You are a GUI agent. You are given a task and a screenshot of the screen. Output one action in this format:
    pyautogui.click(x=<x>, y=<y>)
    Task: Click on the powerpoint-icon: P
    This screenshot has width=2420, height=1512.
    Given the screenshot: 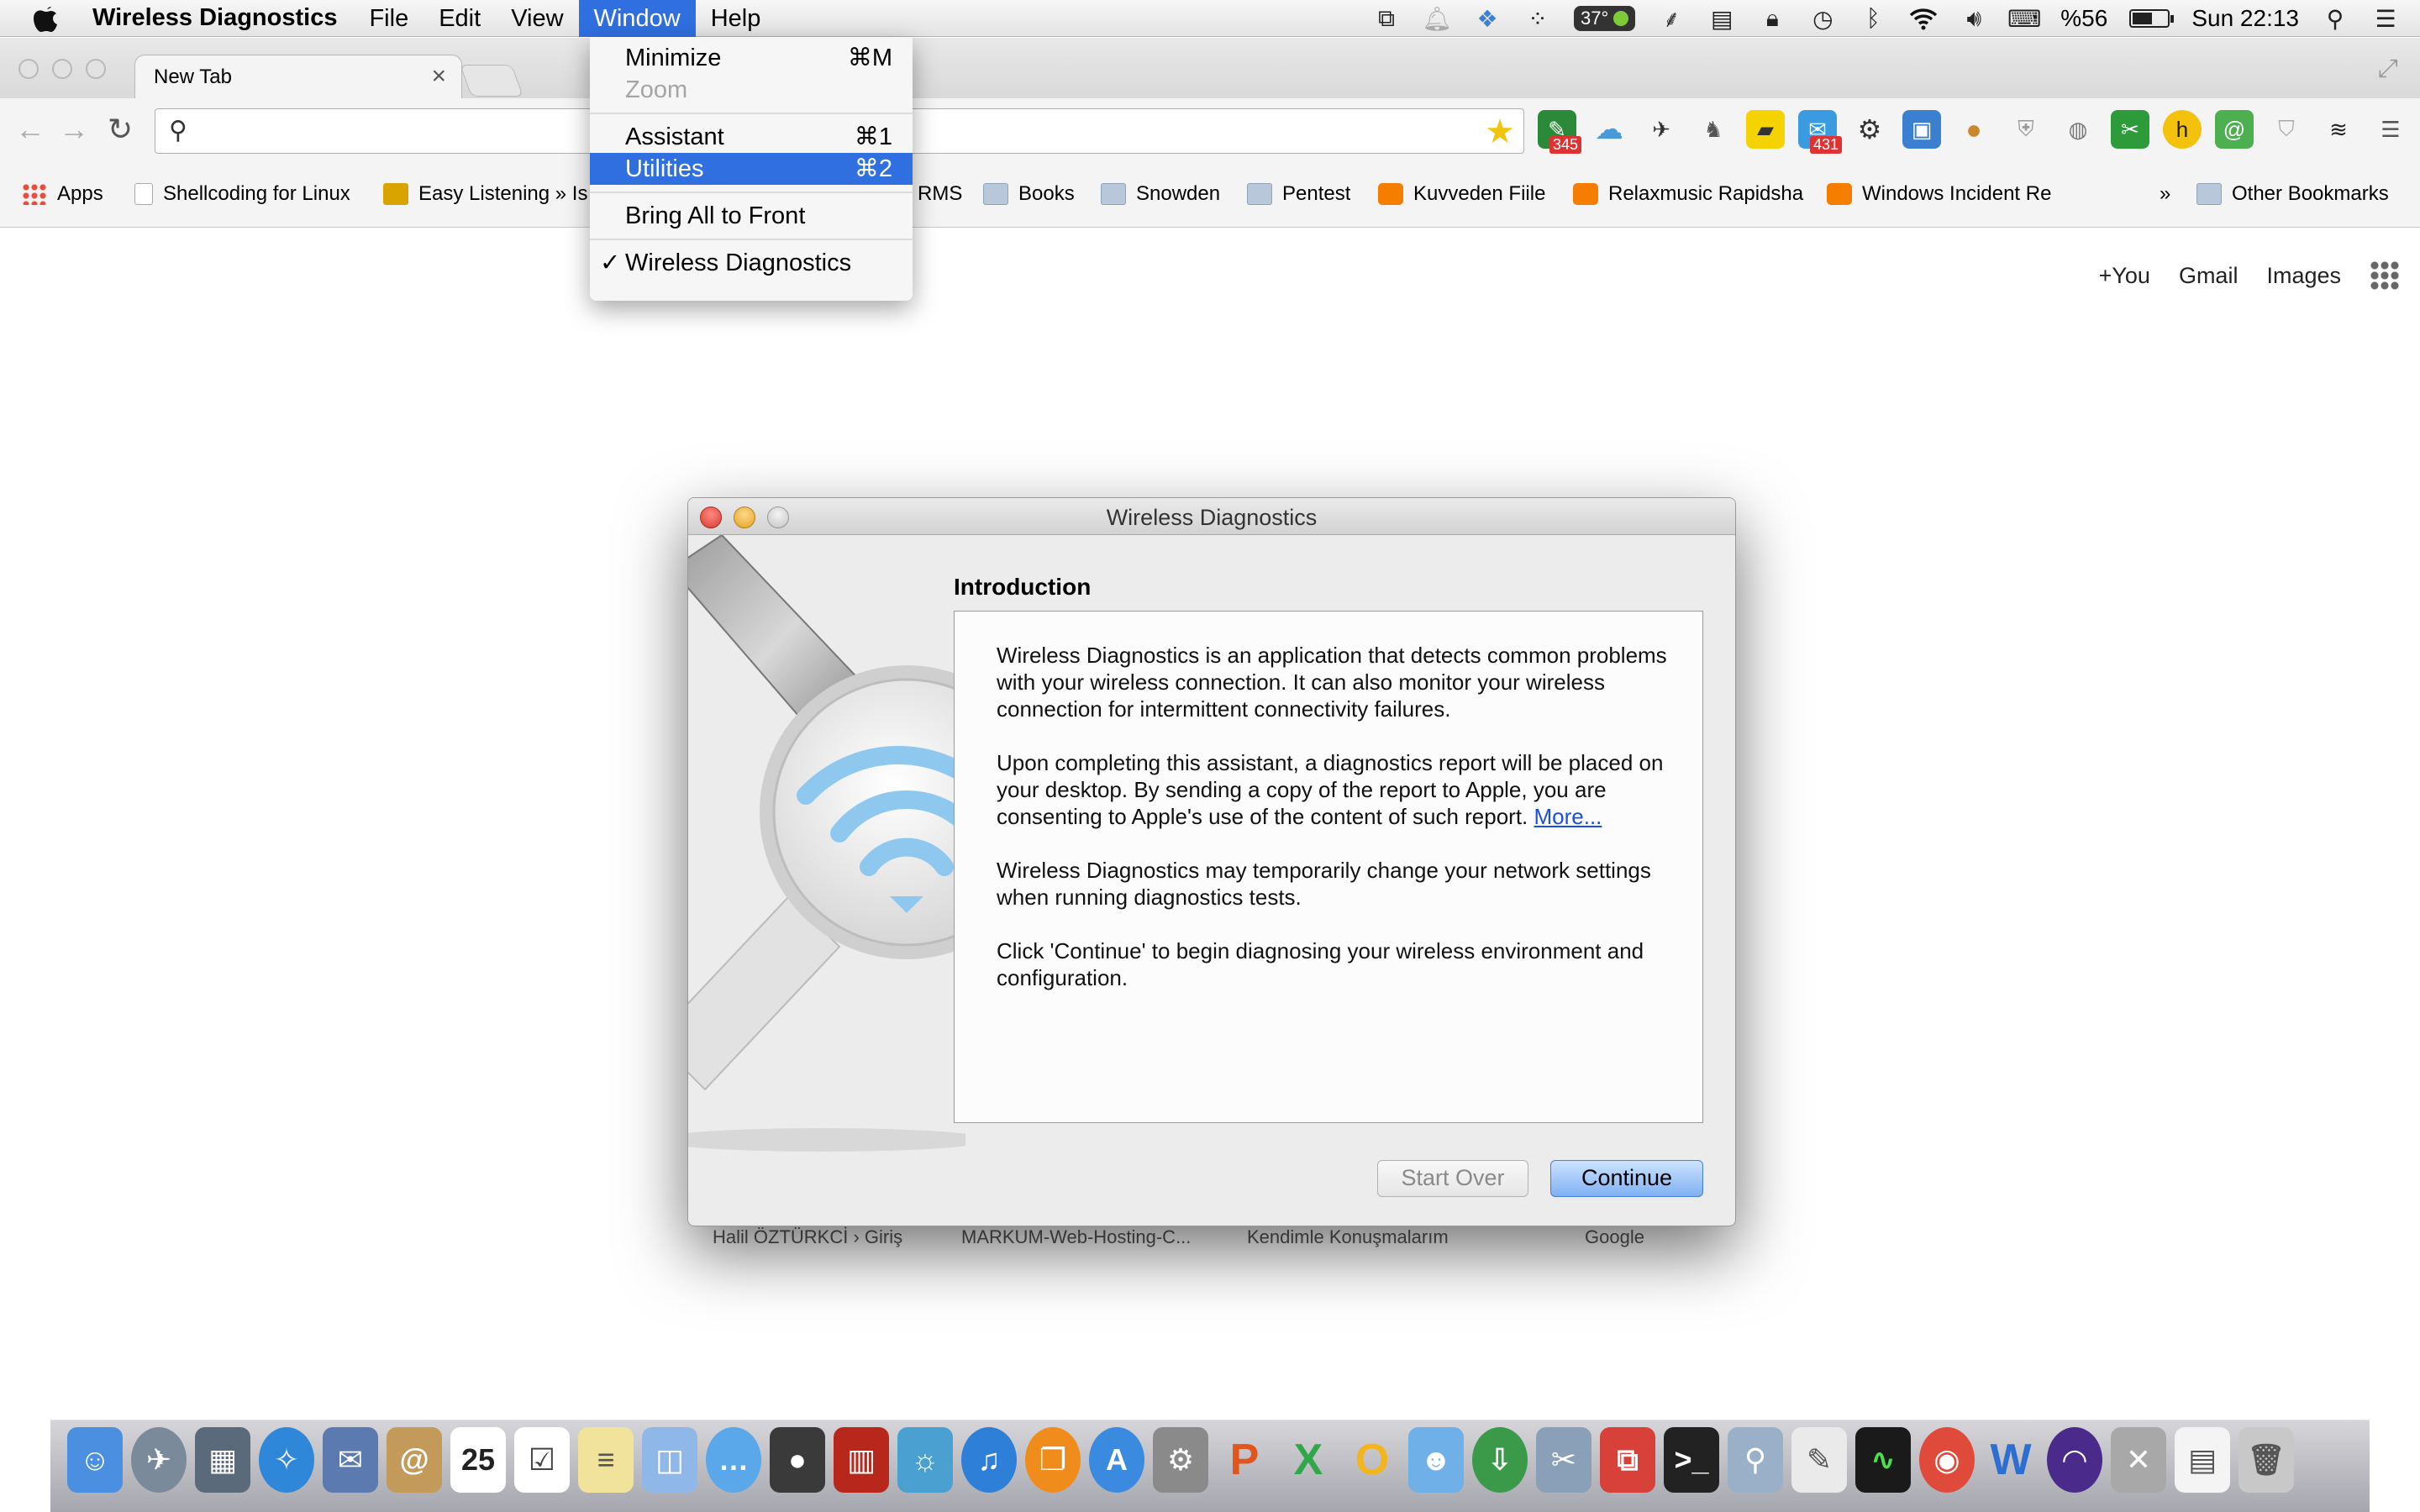 What is the action you would take?
    pyautogui.click(x=1244, y=1460)
    